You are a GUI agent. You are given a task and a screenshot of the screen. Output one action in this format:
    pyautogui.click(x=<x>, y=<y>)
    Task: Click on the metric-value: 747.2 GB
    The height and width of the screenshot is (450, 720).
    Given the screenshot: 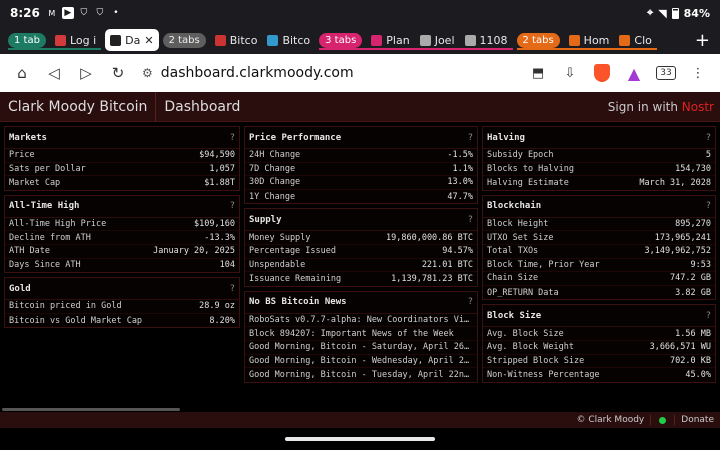 What is the action you would take?
    pyautogui.click(x=690, y=278)
    